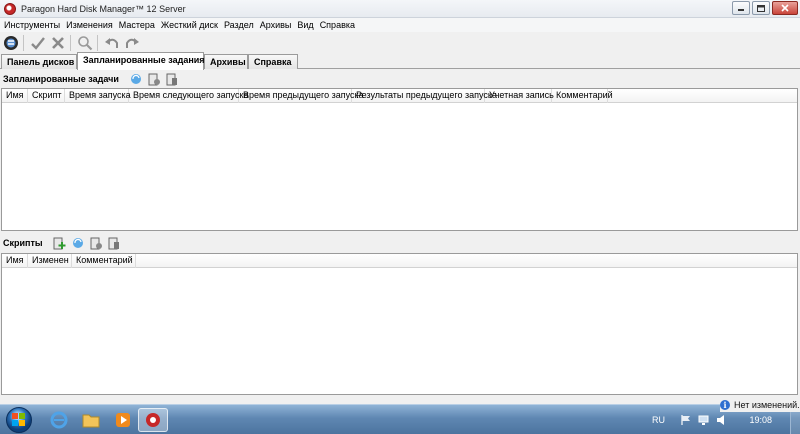 The image size is (800, 434). I want to click on taskbar-explorer, so click(91, 420).